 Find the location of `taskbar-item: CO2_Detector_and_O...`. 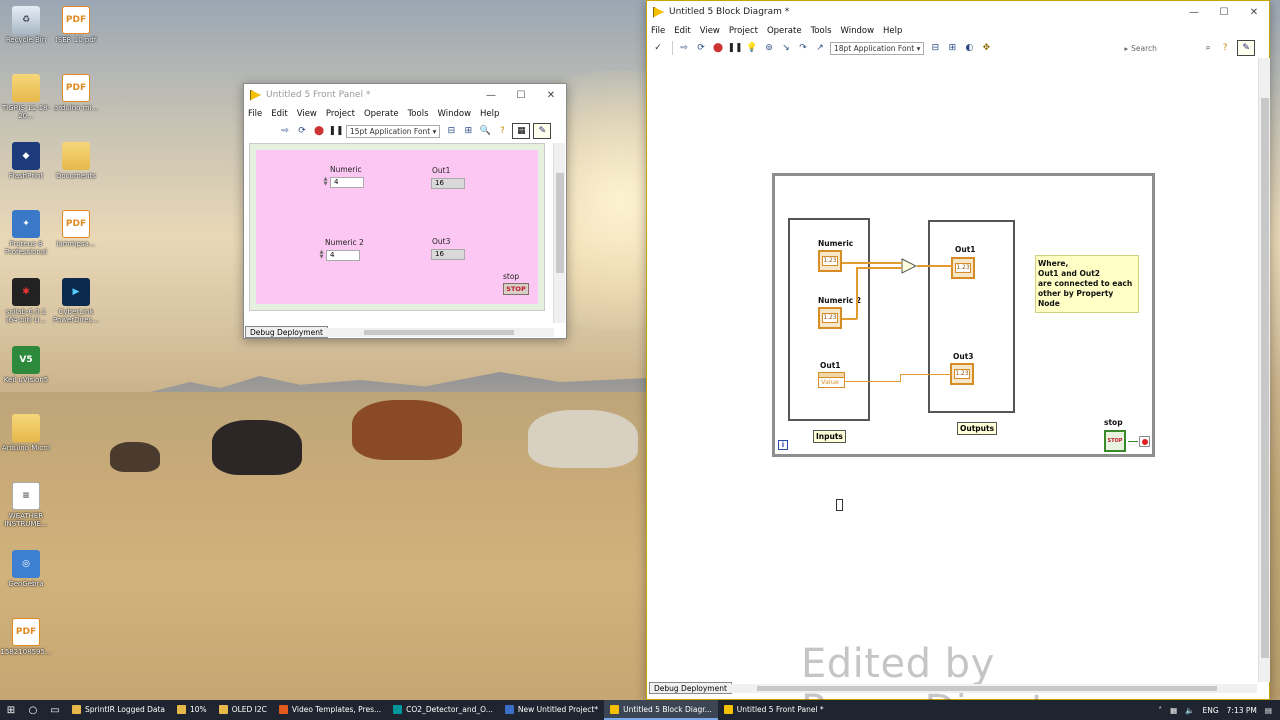

taskbar-item: CO2_Detector_and_O... is located at coordinates (443, 710).